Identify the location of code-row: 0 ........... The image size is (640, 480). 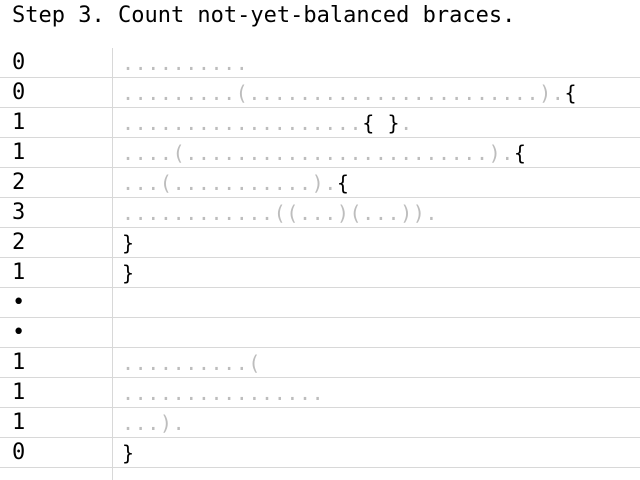
(320, 63).